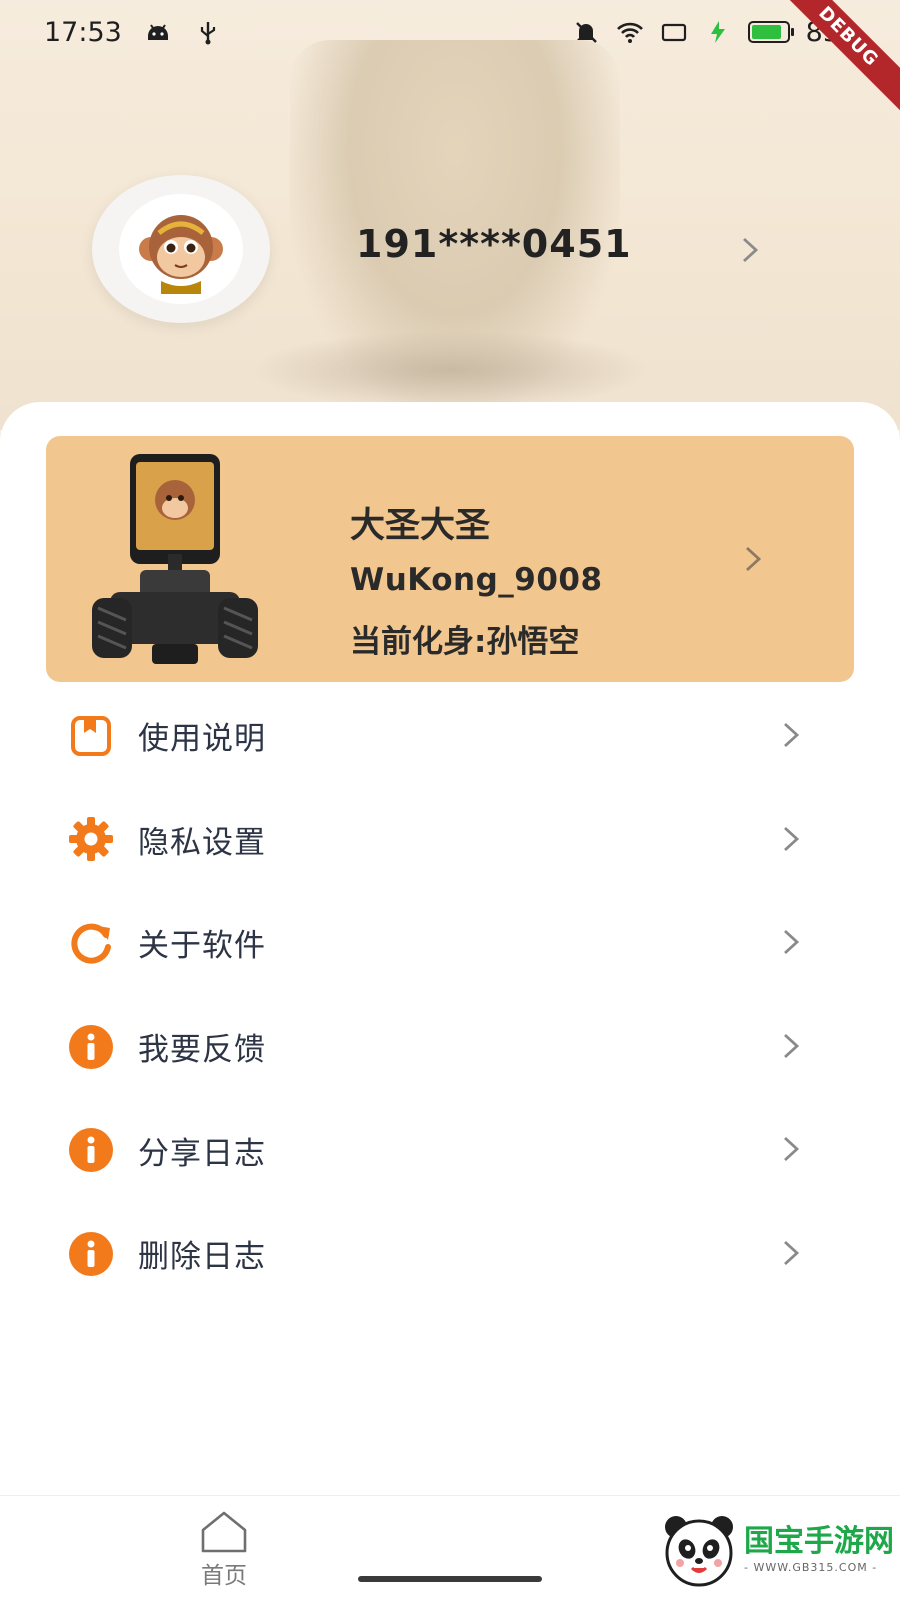 This screenshot has width=900, height=1600. What do you see at coordinates (586, 32) in the screenshot?
I see `mute-icon` at bounding box center [586, 32].